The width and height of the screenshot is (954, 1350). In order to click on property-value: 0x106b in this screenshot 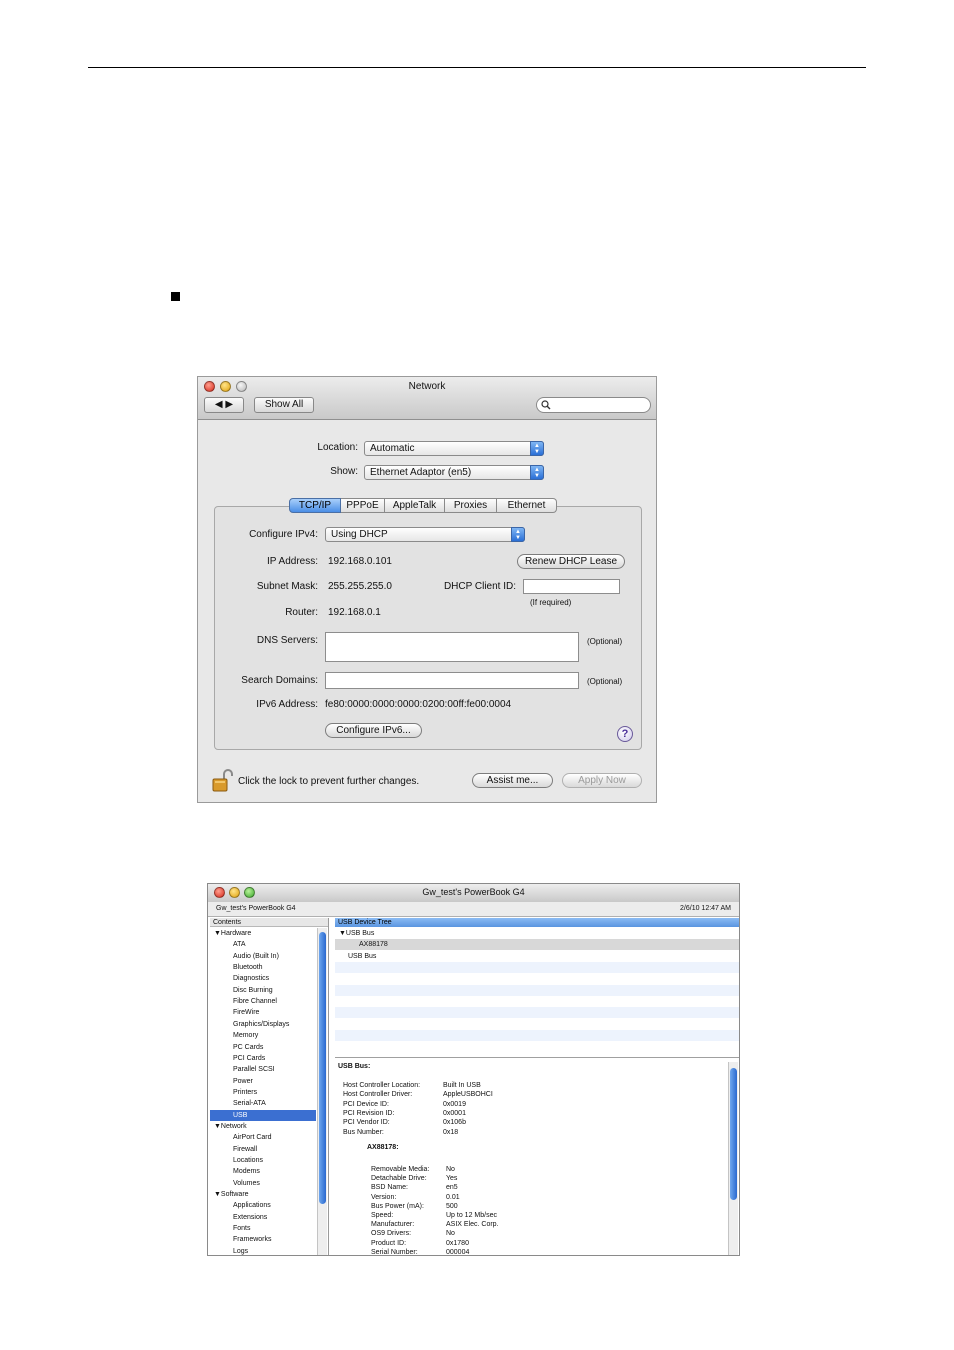, I will do `click(454, 1123)`.